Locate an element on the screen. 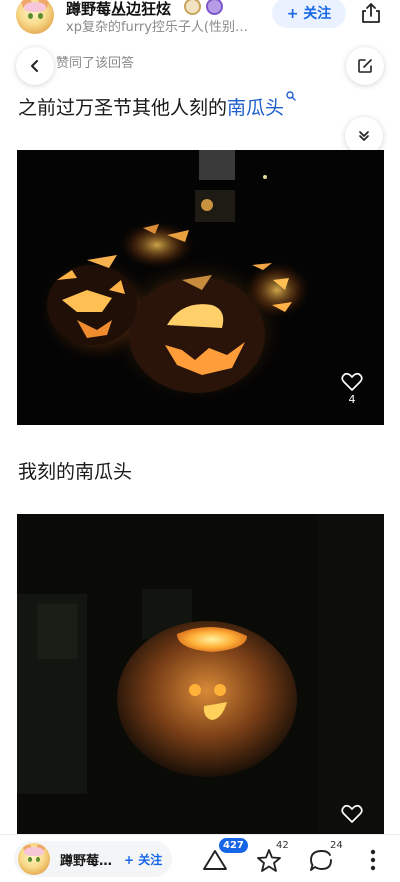 The width and height of the screenshot is (400, 882). more-button is located at coordinates (373, 860).